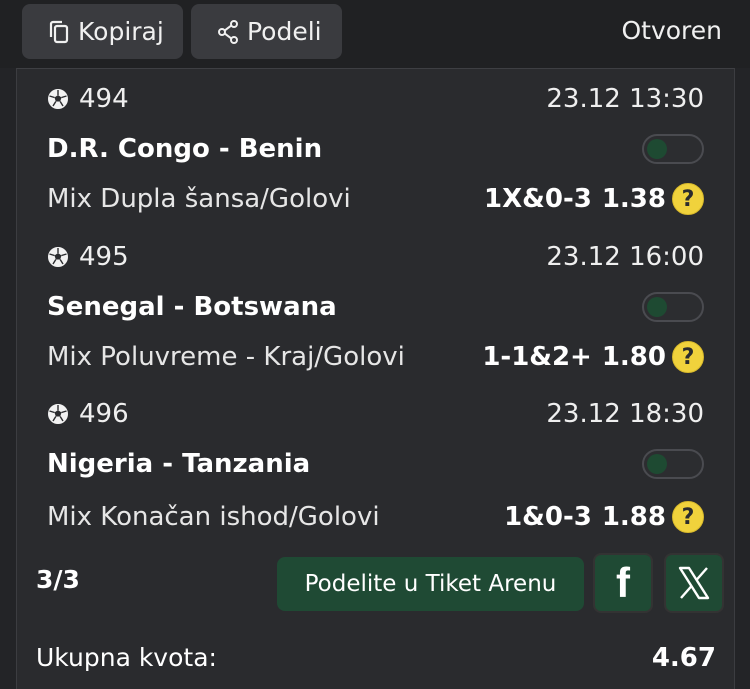  I want to click on match-odd: 1.88, so click(633, 517).